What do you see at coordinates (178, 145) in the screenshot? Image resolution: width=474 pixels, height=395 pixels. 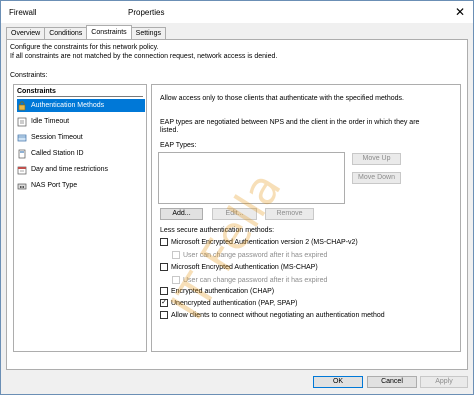 I see `eap-types-label: EAP Types:` at bounding box center [178, 145].